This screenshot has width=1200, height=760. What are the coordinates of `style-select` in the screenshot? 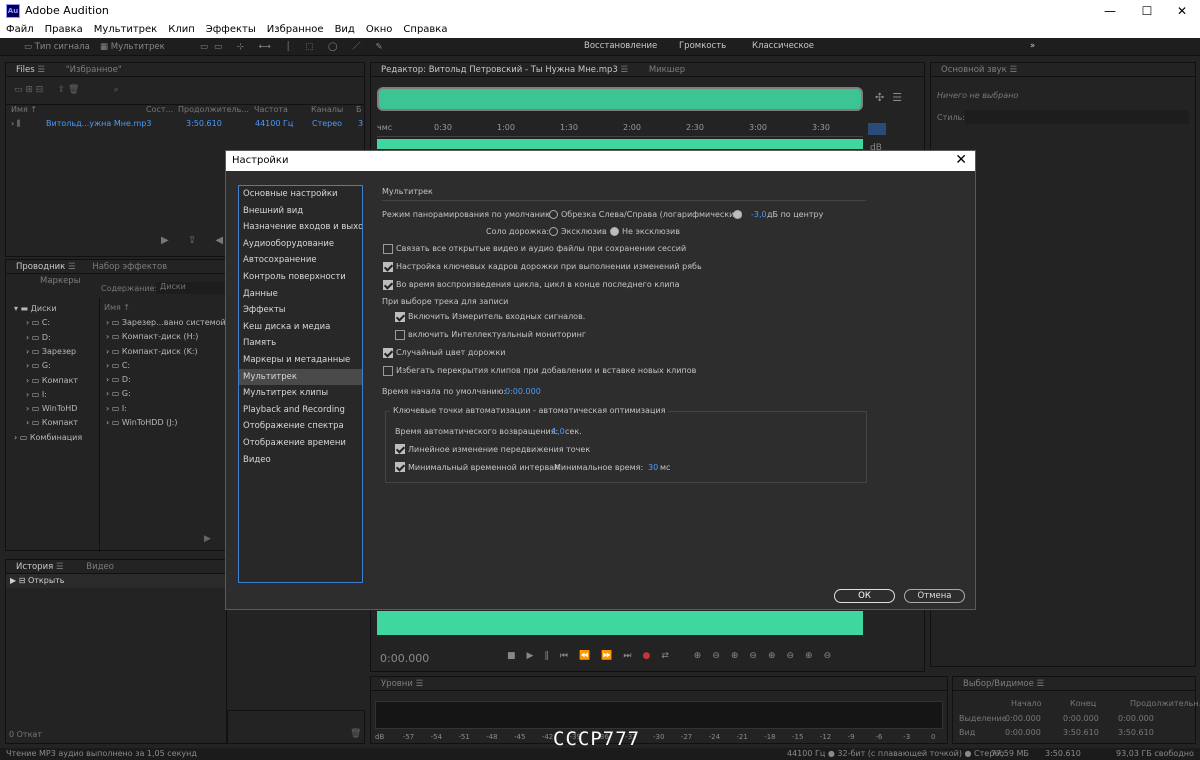 It's located at (1077, 117).